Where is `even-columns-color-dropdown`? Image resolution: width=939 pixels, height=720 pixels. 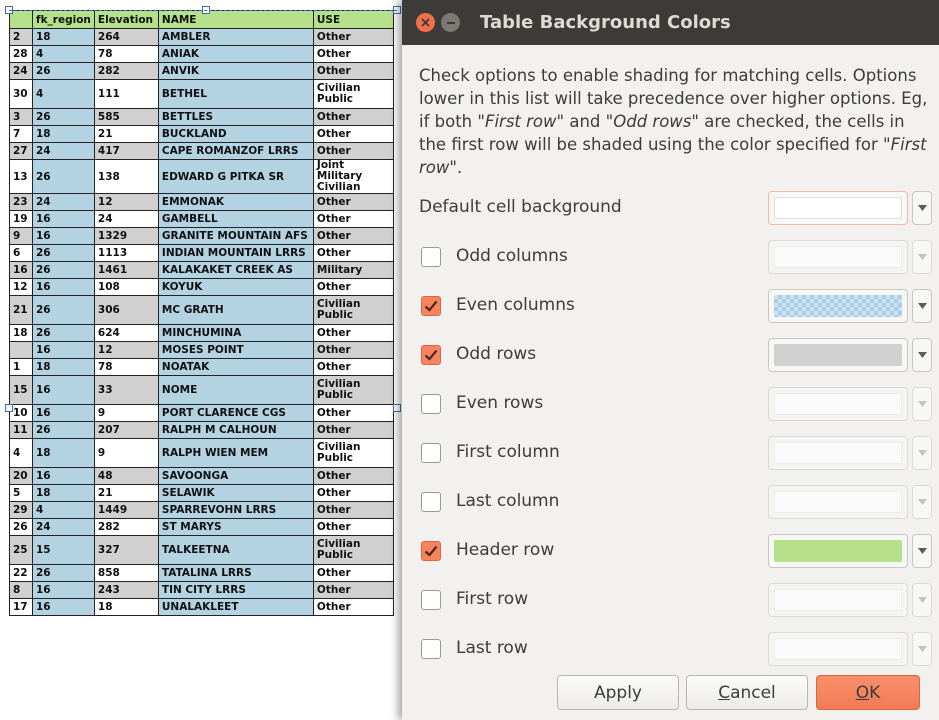
even-columns-color-dropdown is located at coordinates (922, 306).